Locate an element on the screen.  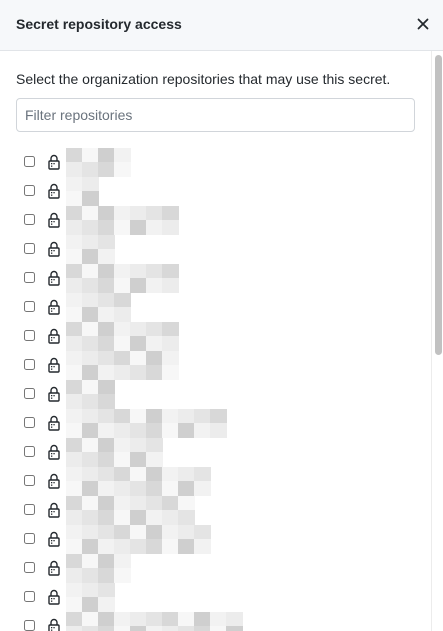
filter-repositories-input is located at coordinates (215, 115).